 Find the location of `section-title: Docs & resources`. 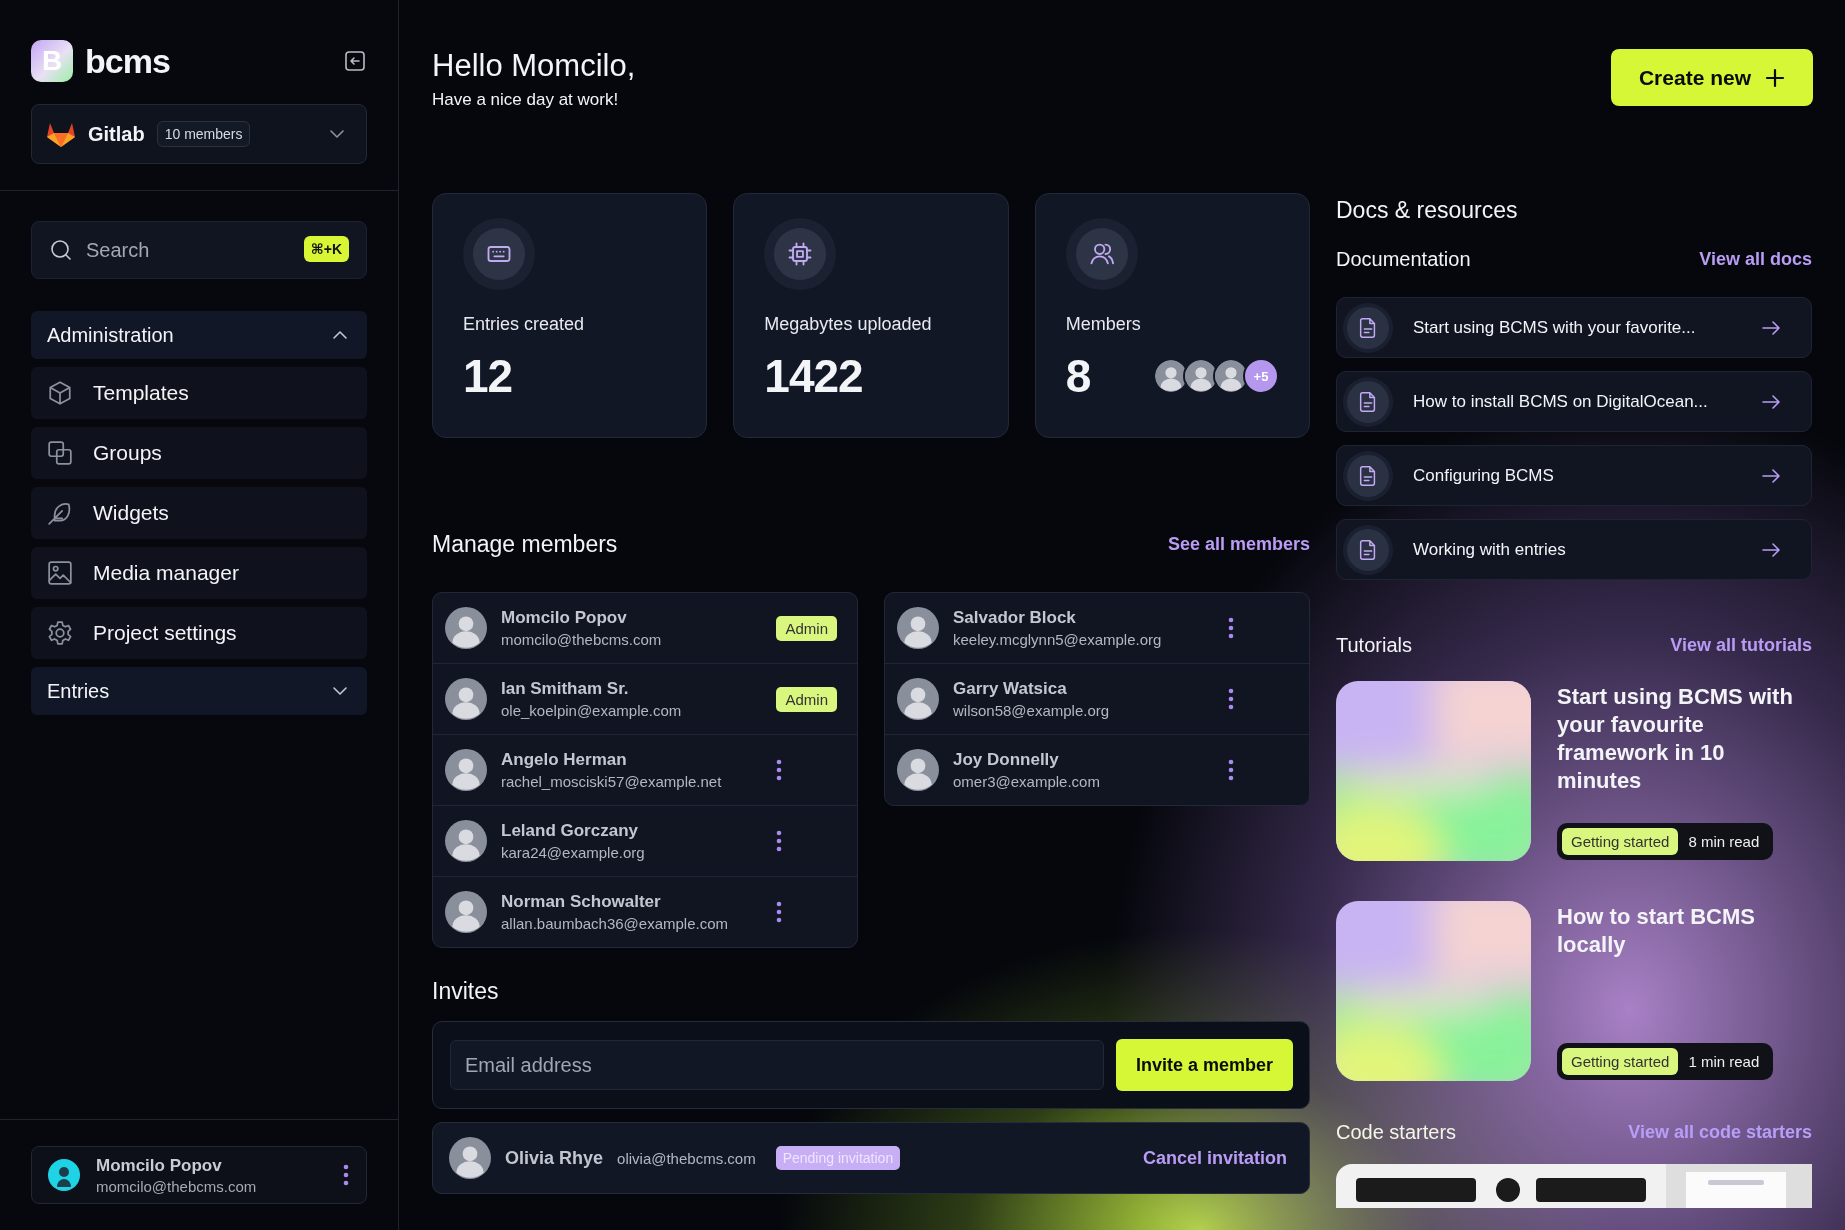

section-title: Docs & resources is located at coordinates (1427, 210).